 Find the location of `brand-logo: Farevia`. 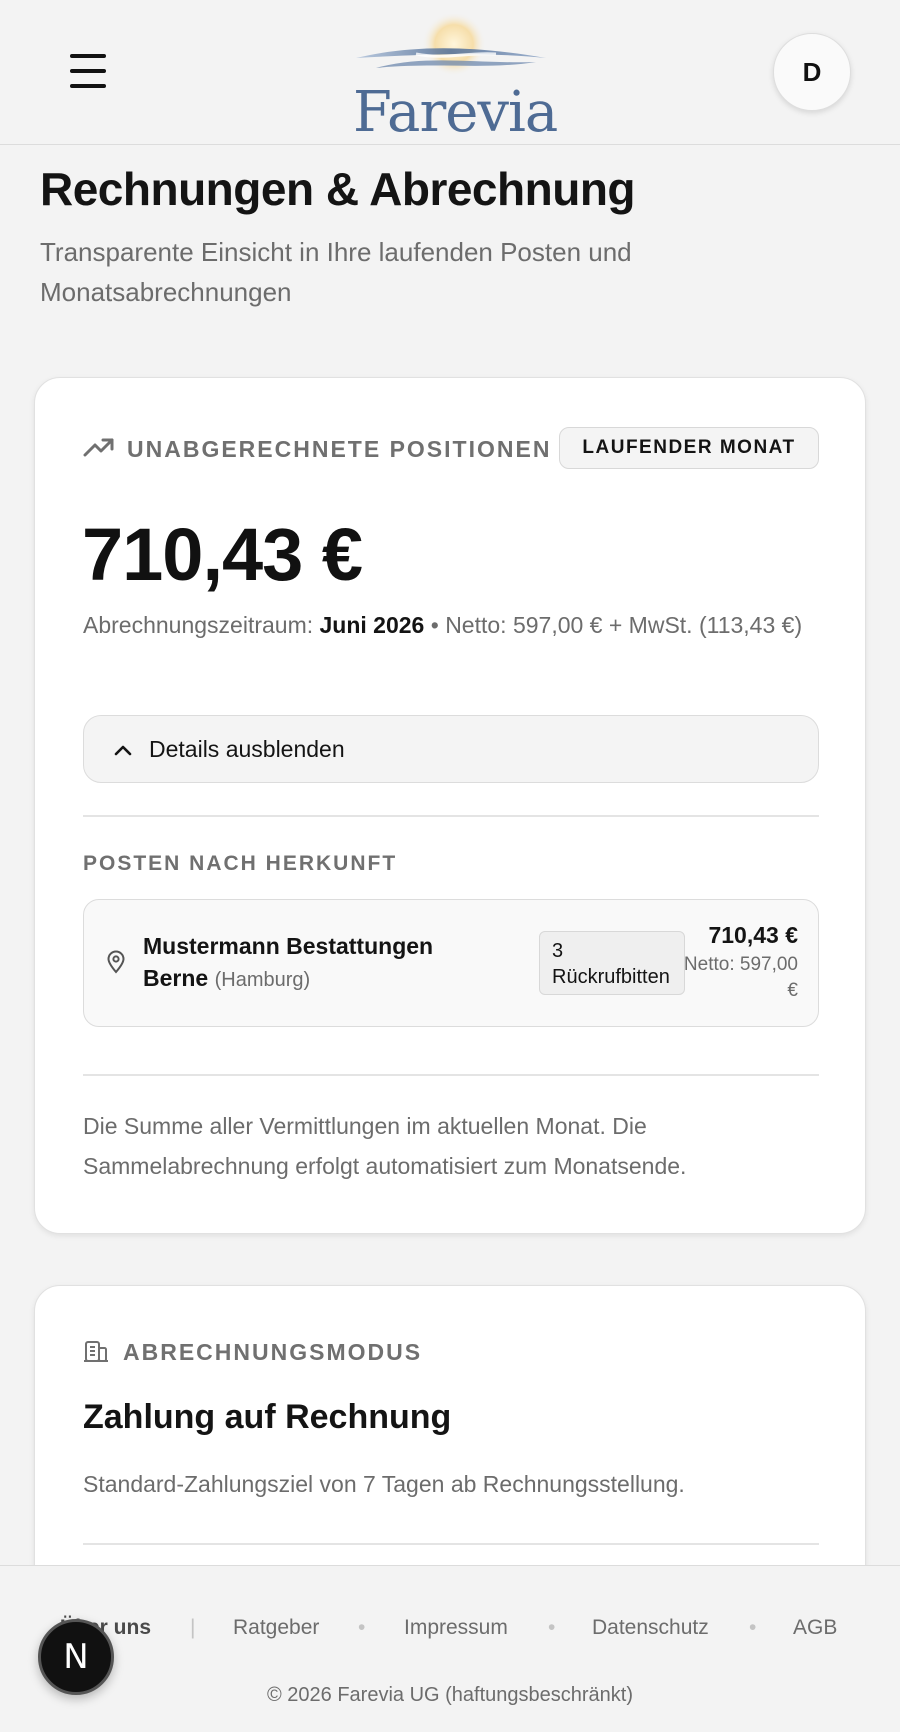

brand-logo: Farevia is located at coordinates (452, 79).